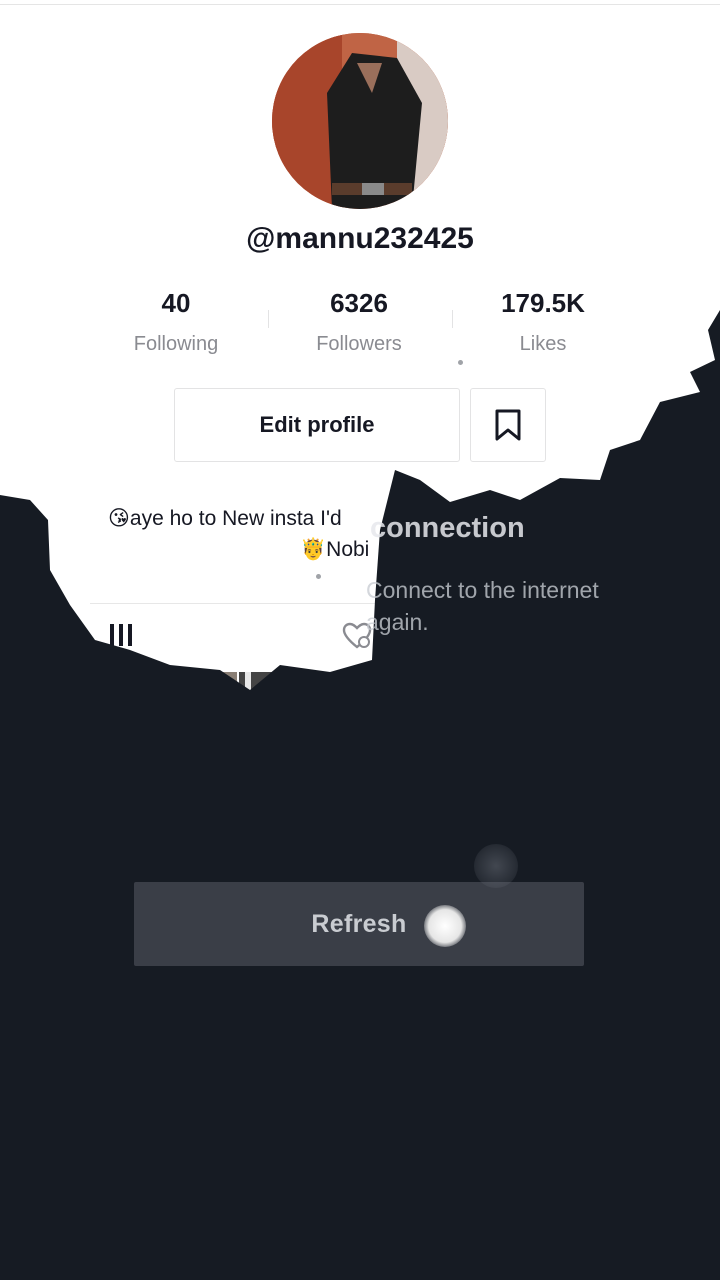  I want to click on likes-count: 179.5K, so click(543, 303).